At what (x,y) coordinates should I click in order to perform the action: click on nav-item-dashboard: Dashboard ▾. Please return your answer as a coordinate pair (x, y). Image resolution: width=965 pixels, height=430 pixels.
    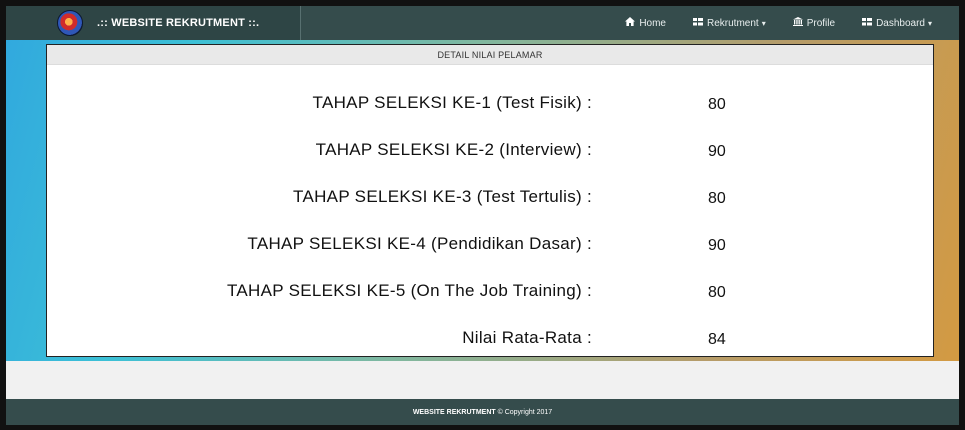
    Looking at the image, I should click on (897, 23).